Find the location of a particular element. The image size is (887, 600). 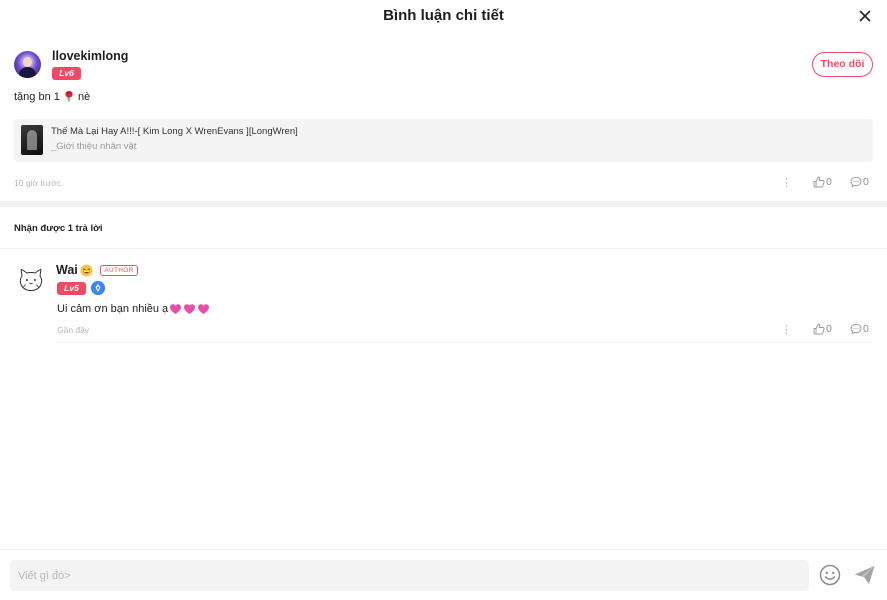

comment-username: llovekimlong is located at coordinates (90, 56).